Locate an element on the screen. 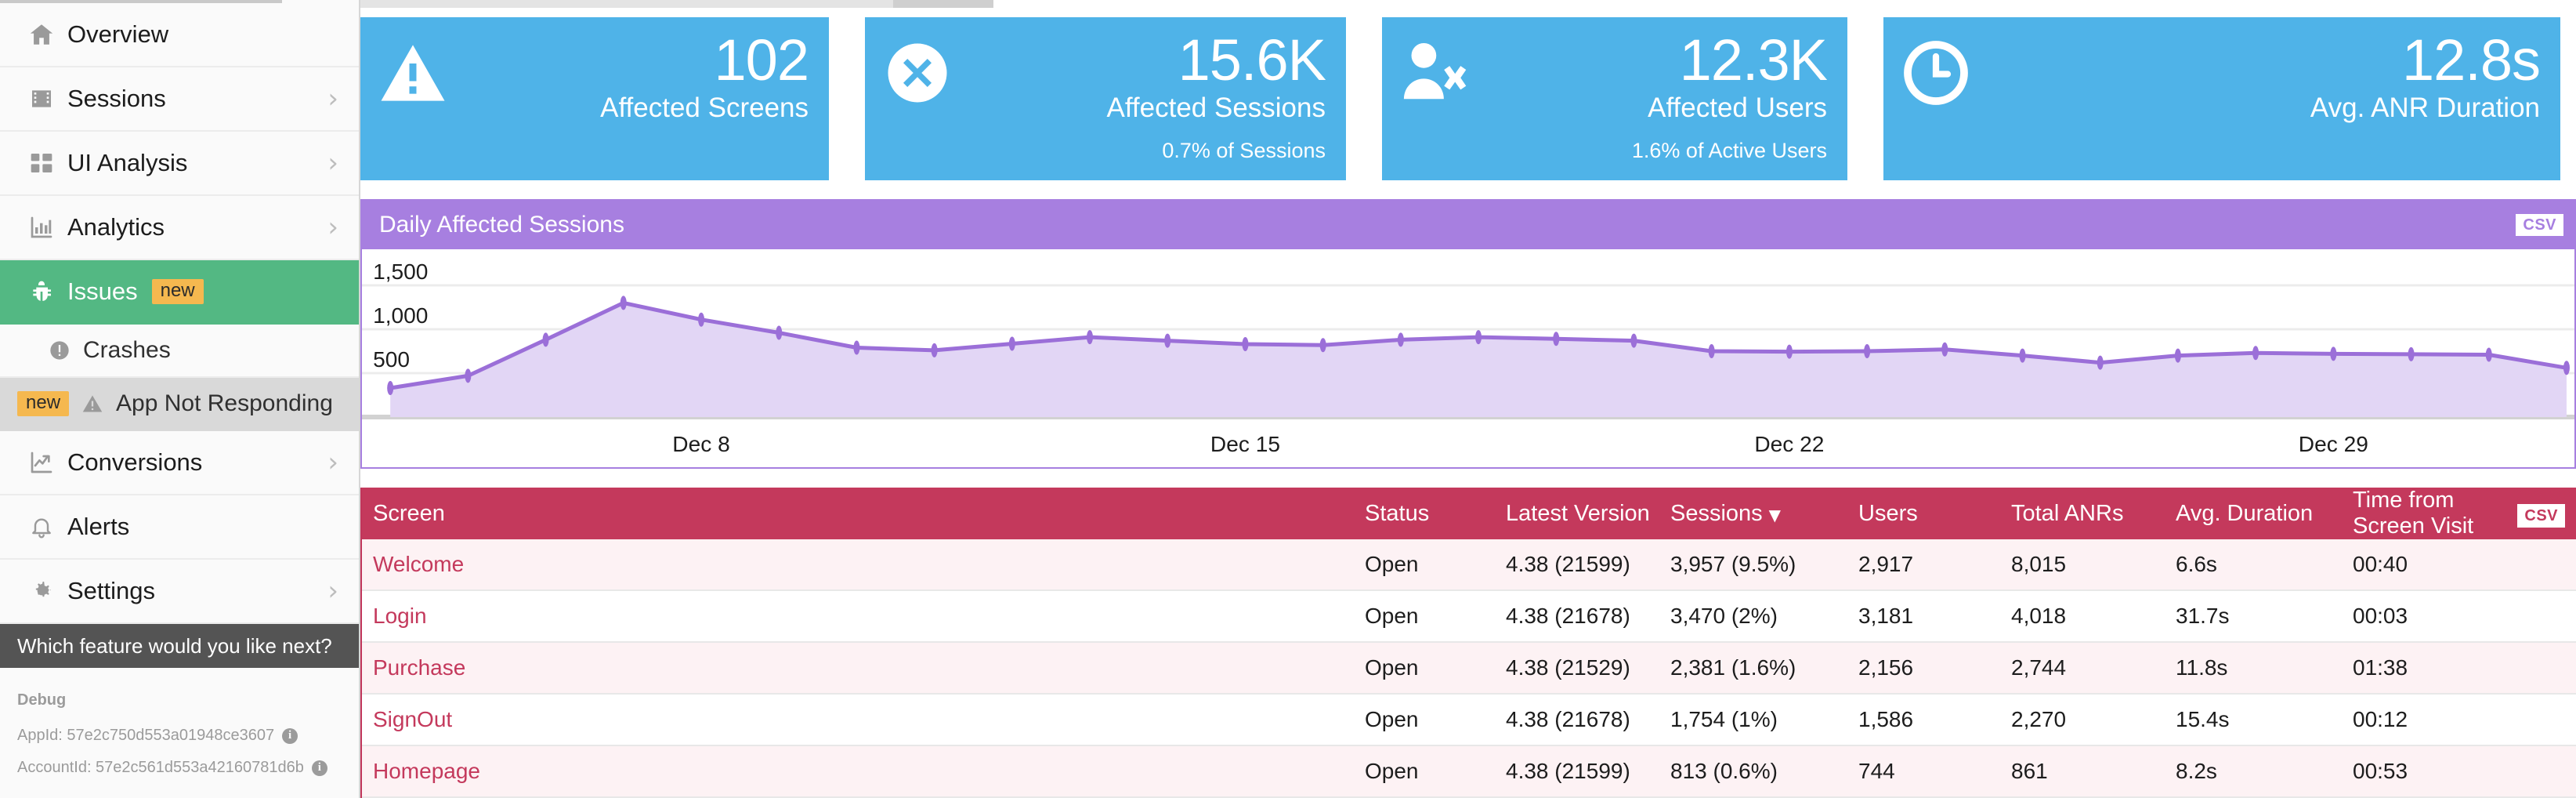 The width and height of the screenshot is (2576, 798). sidebar-item-sessions: Sessions › is located at coordinates (179, 99).